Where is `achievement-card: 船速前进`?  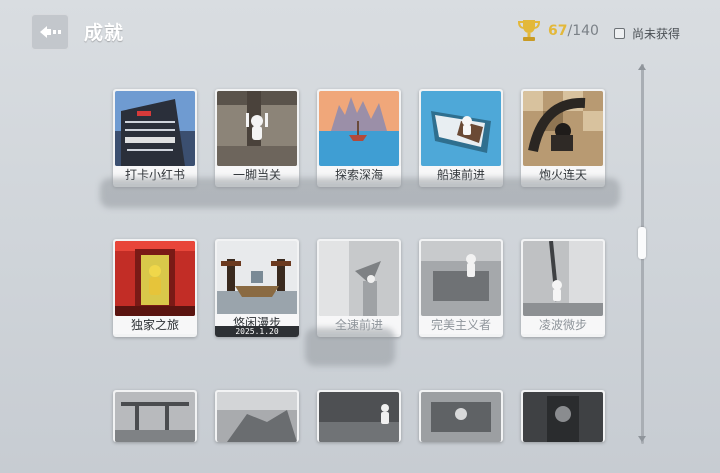 achievement-card: 船速前进 is located at coordinates (461, 138).